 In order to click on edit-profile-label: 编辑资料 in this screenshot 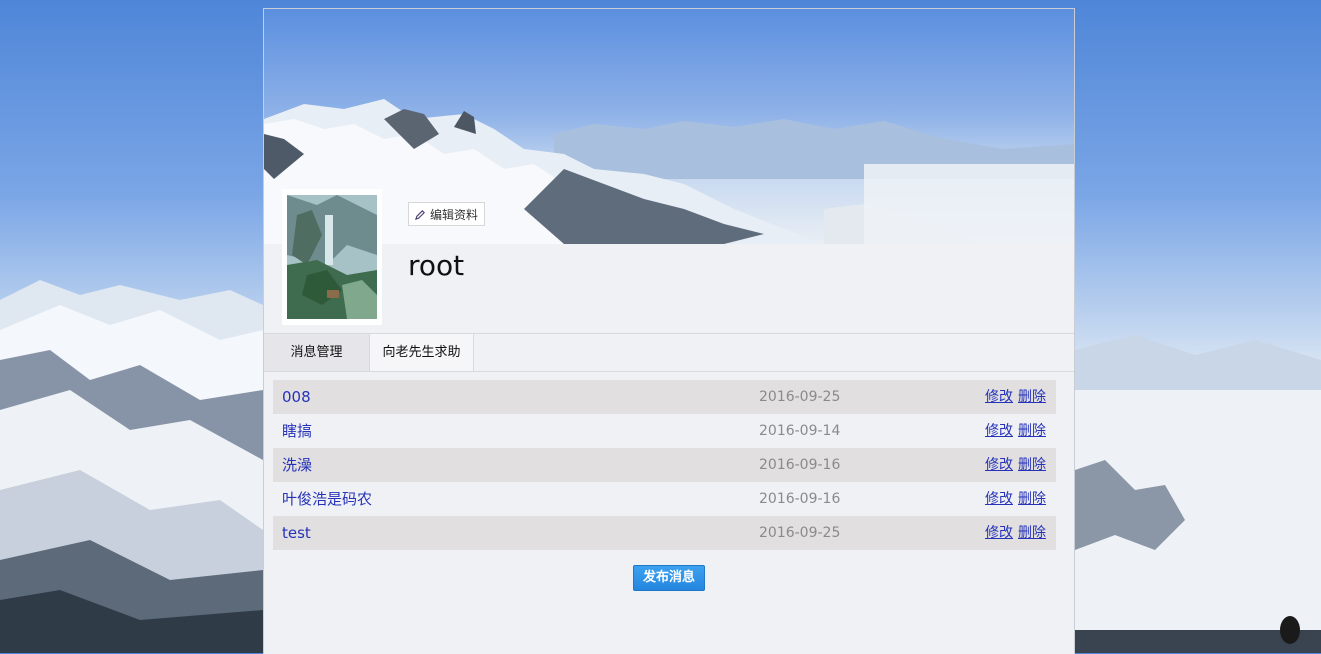, I will do `click(454, 214)`.